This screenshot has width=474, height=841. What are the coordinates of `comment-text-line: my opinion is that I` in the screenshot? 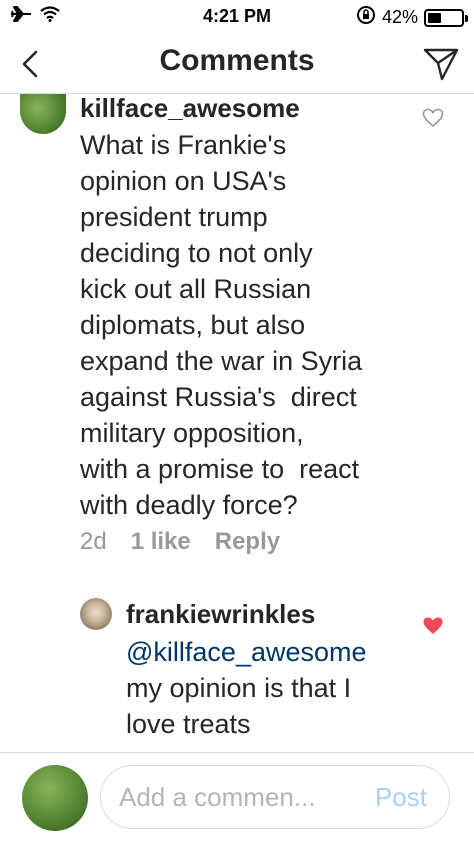 It's located at (239, 688).